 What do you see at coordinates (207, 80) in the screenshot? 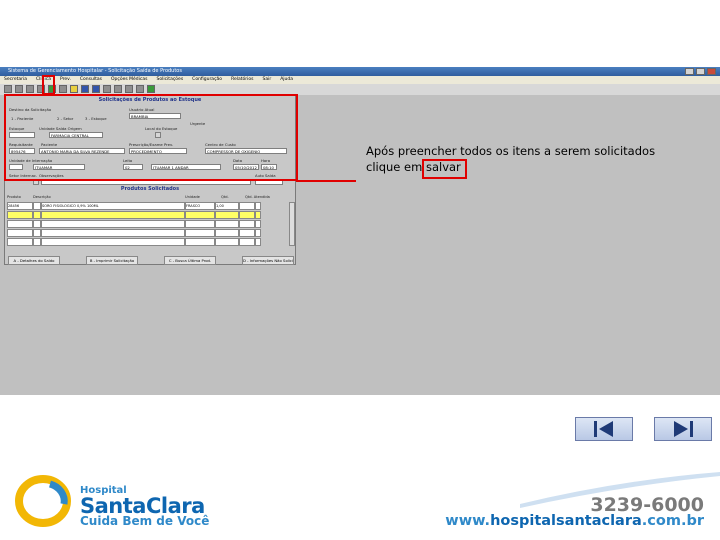
I see `menu-item: Configuração` at bounding box center [207, 80].